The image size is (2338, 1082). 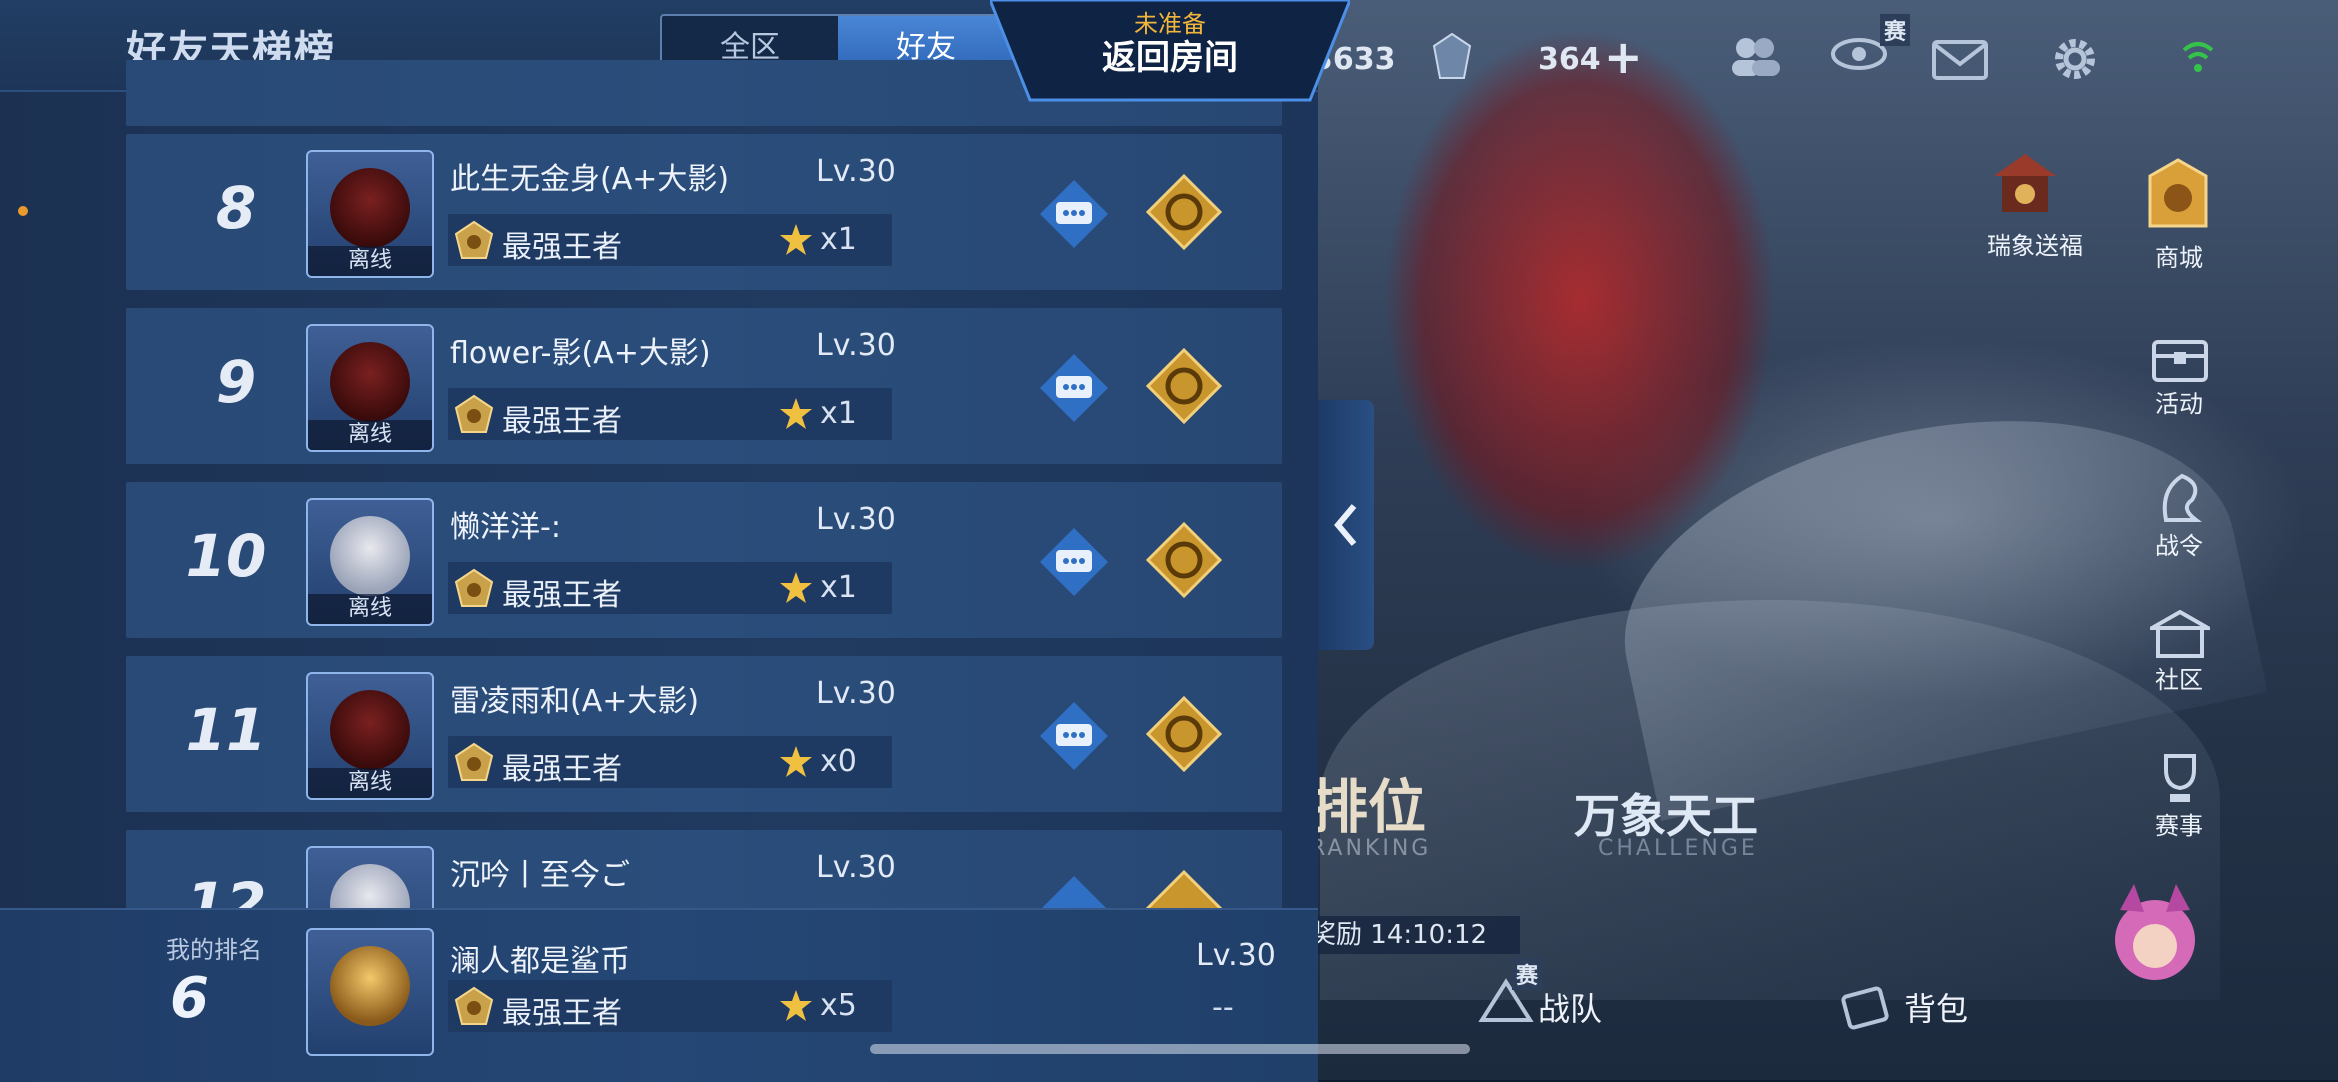 What do you see at coordinates (2179, 401) in the screenshot?
I see `menu-label-activity: 活动` at bounding box center [2179, 401].